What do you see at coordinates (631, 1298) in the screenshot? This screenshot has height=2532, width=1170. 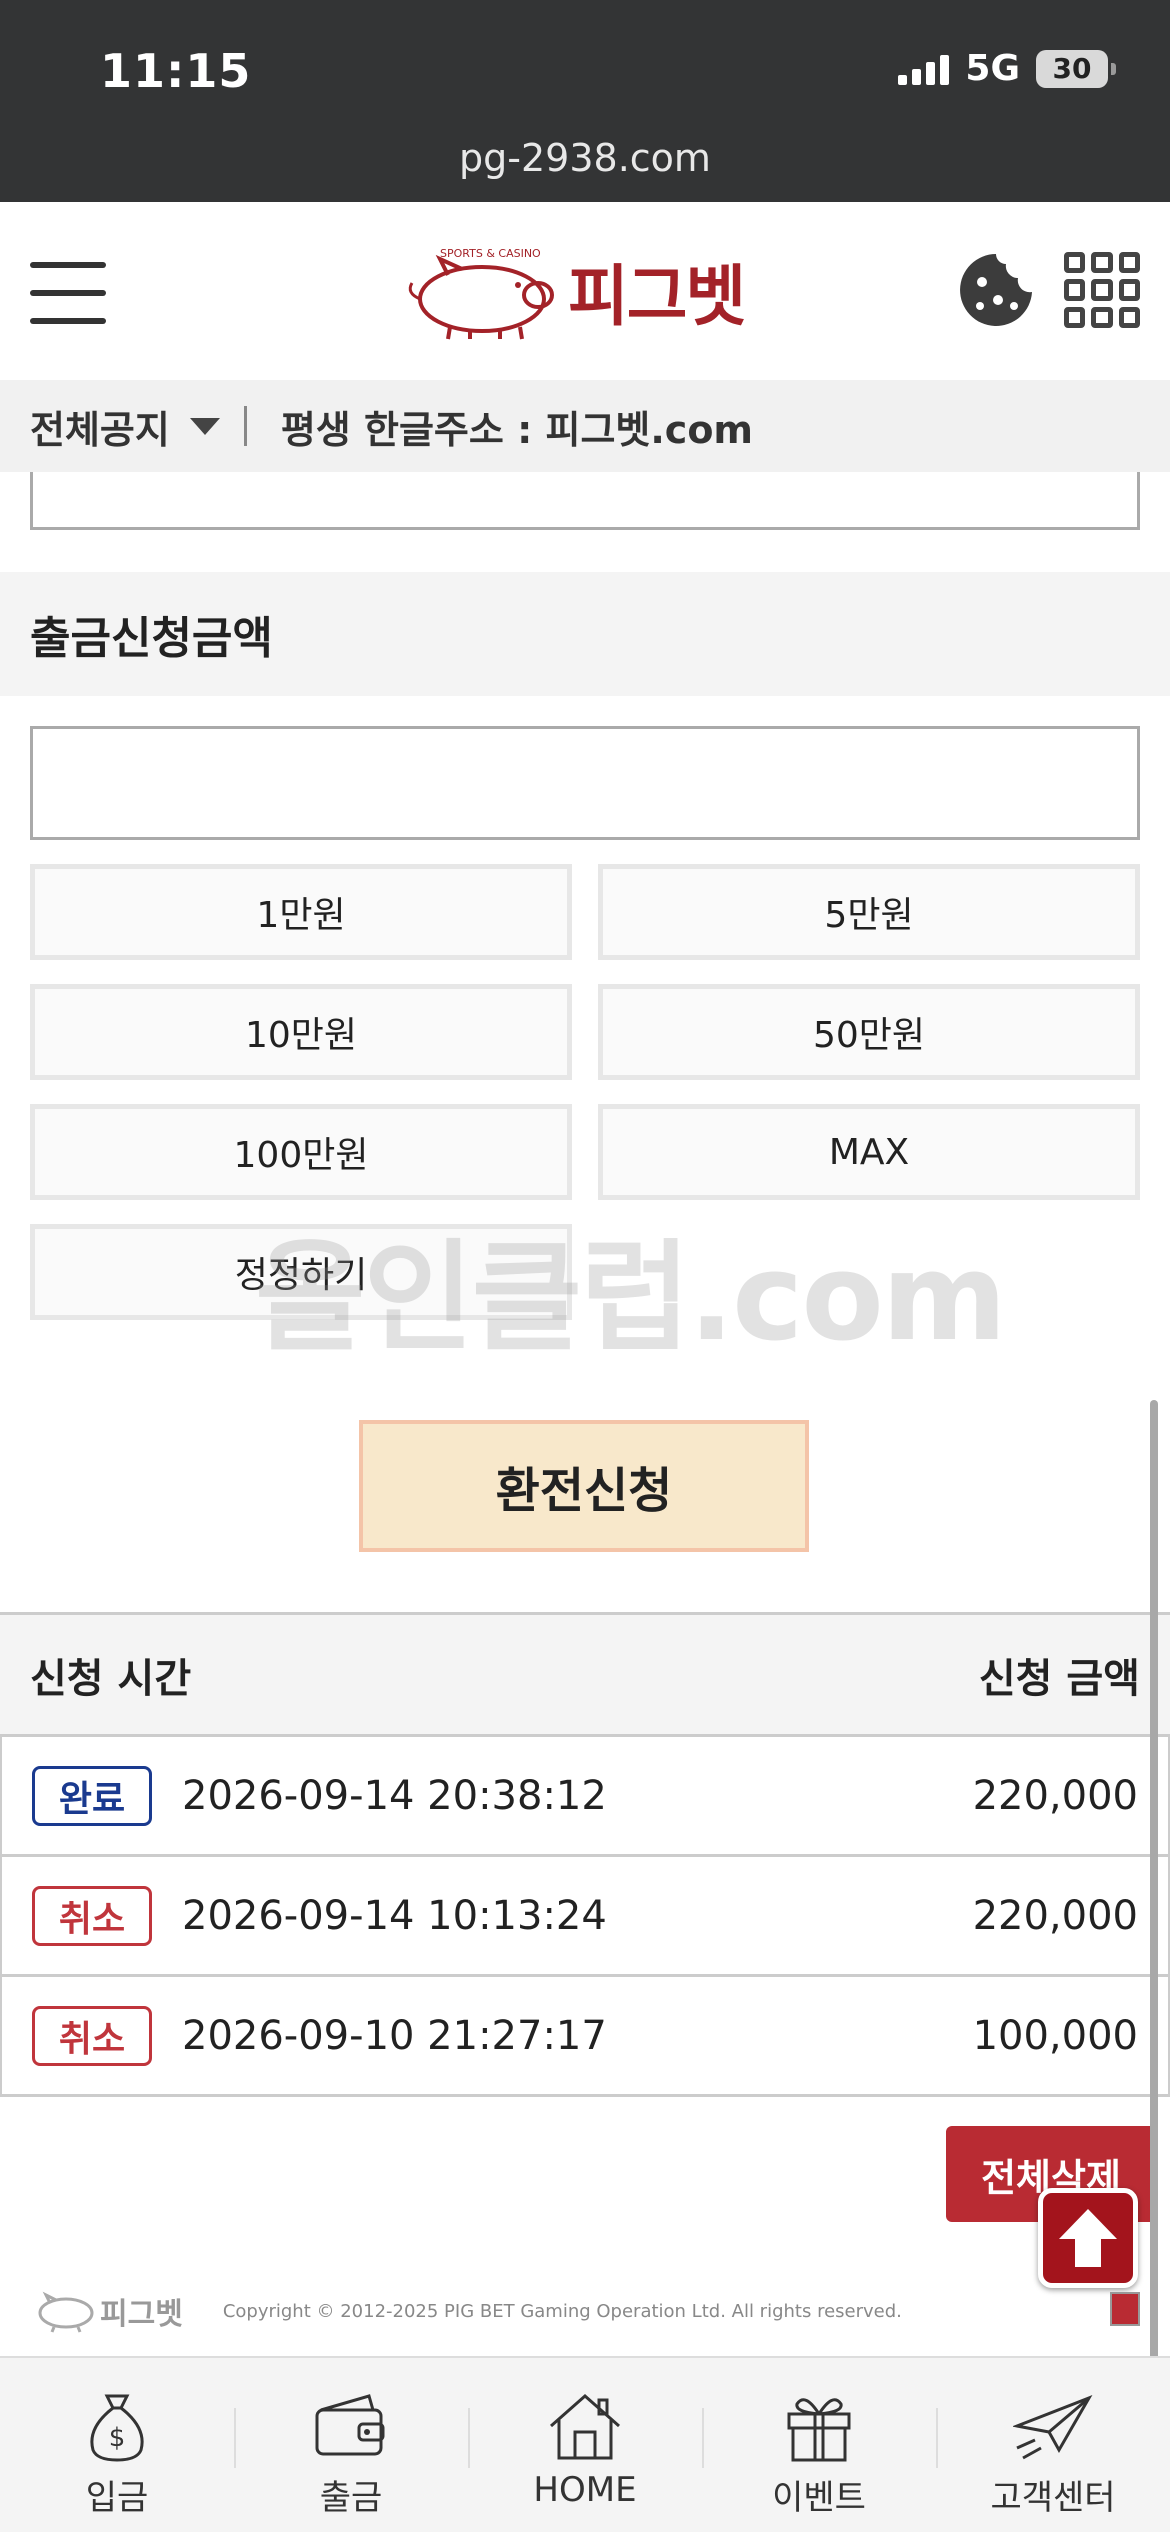 I see `watermark: 올인클럽.com` at bounding box center [631, 1298].